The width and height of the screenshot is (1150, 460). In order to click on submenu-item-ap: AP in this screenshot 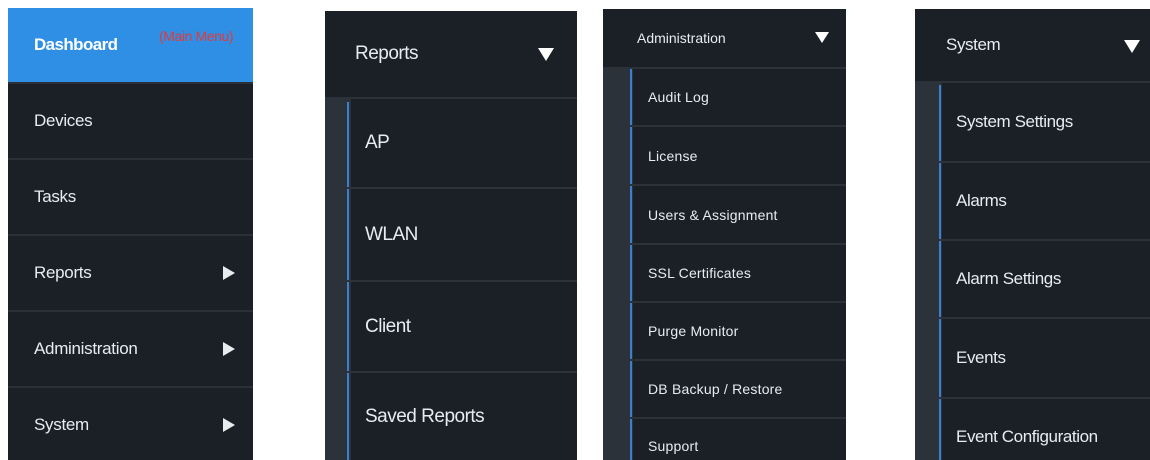, I will do `click(464, 143)`.